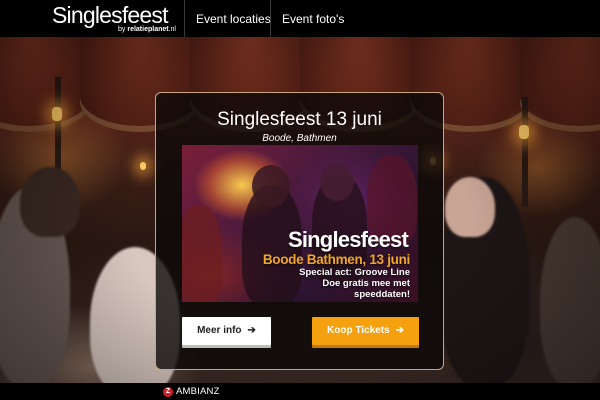 This screenshot has height=400, width=600. I want to click on logo-text: Singlesfeest, so click(110, 15).